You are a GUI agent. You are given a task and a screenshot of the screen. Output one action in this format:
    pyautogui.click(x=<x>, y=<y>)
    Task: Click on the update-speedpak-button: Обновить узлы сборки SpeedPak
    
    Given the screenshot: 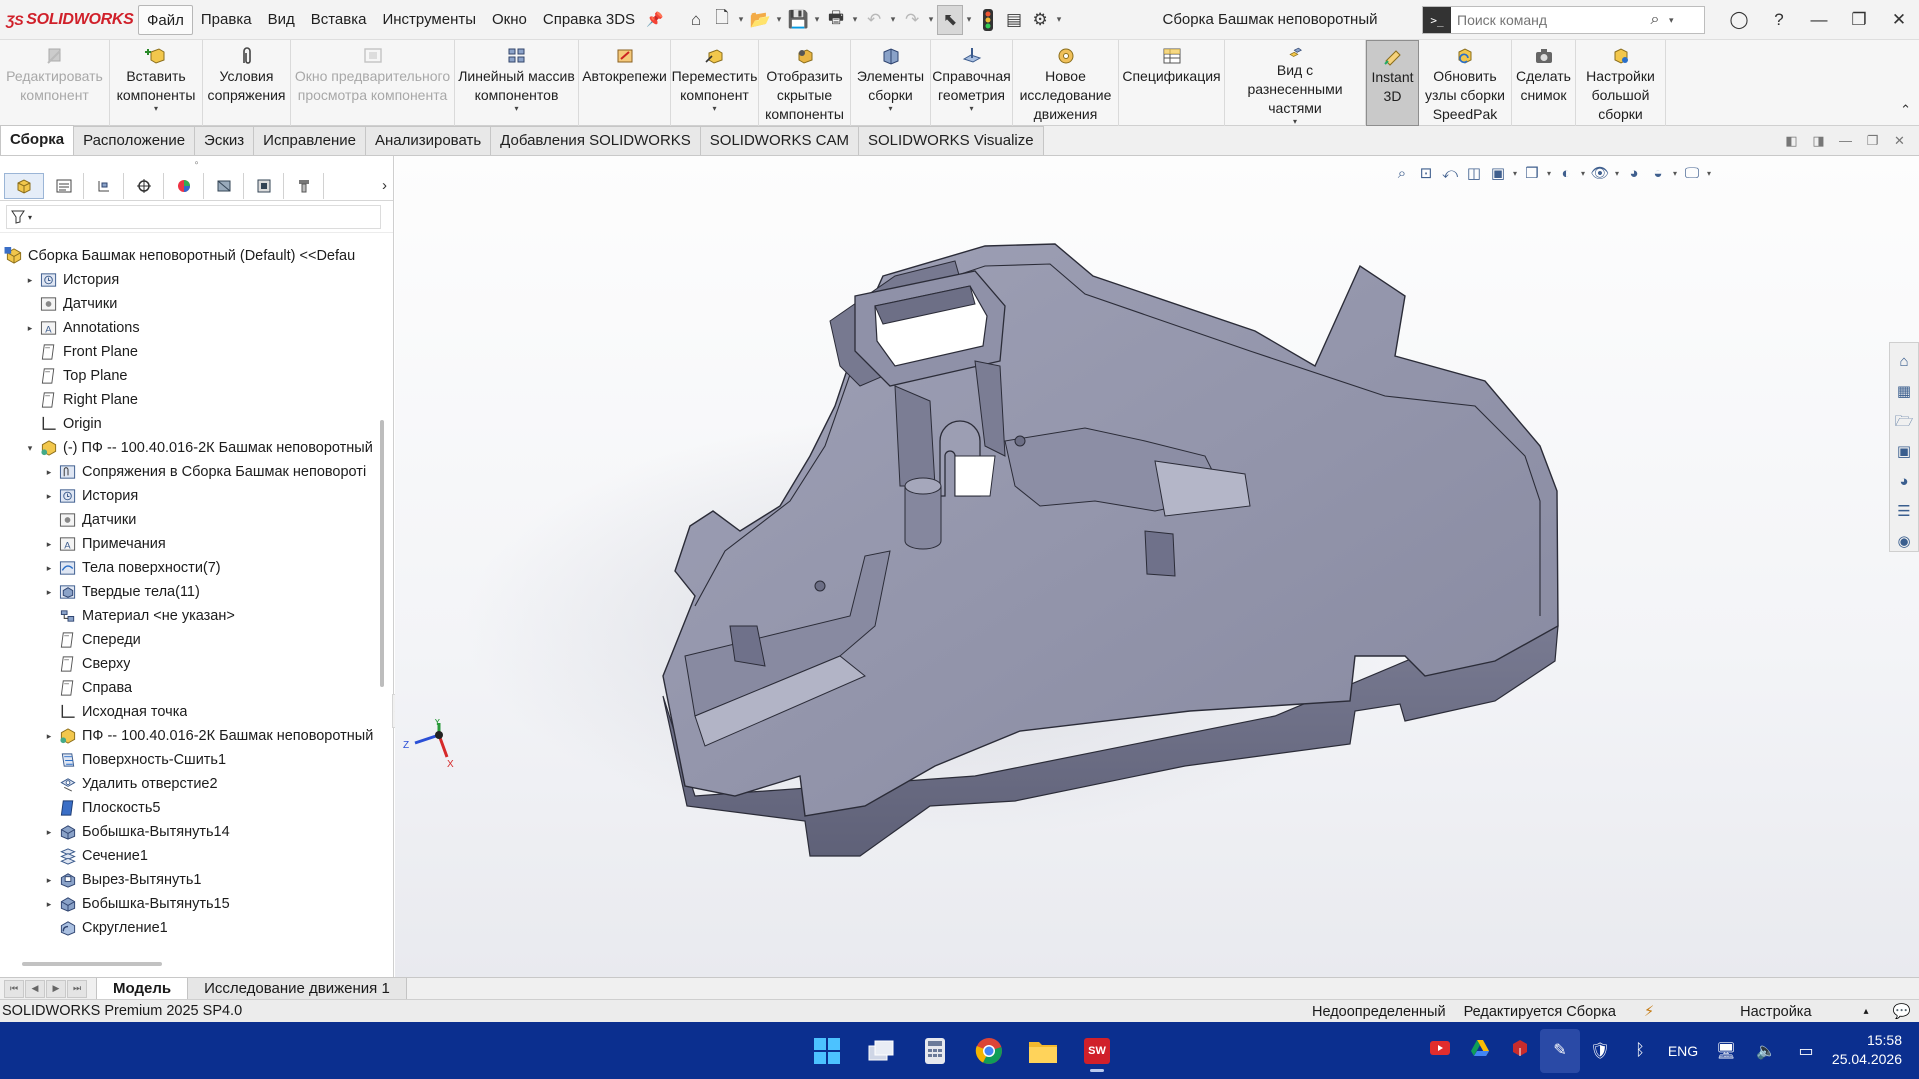 What is the action you would take?
    pyautogui.click(x=1465, y=83)
    